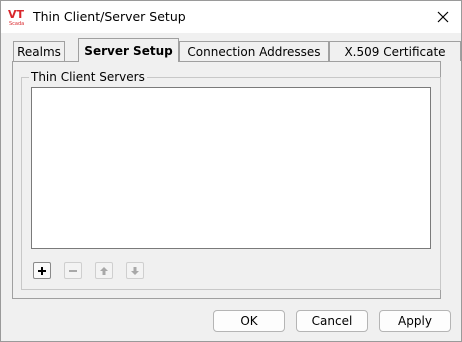 This screenshot has width=462, height=342. I want to click on add-server-button, so click(42, 270).